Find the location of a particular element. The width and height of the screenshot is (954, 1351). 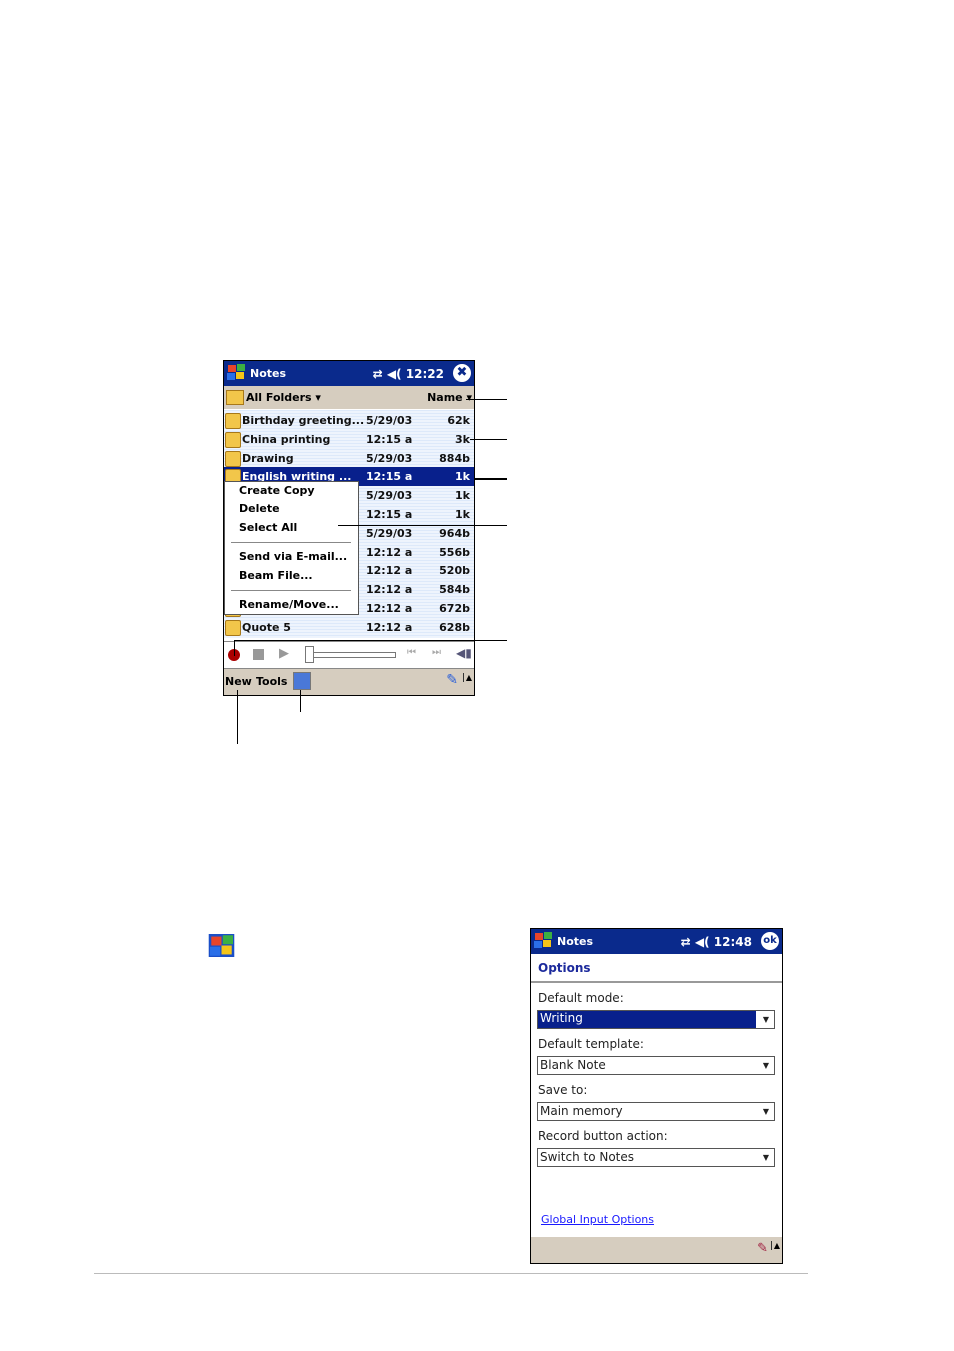

note-size: 520b is located at coordinates (454, 571).